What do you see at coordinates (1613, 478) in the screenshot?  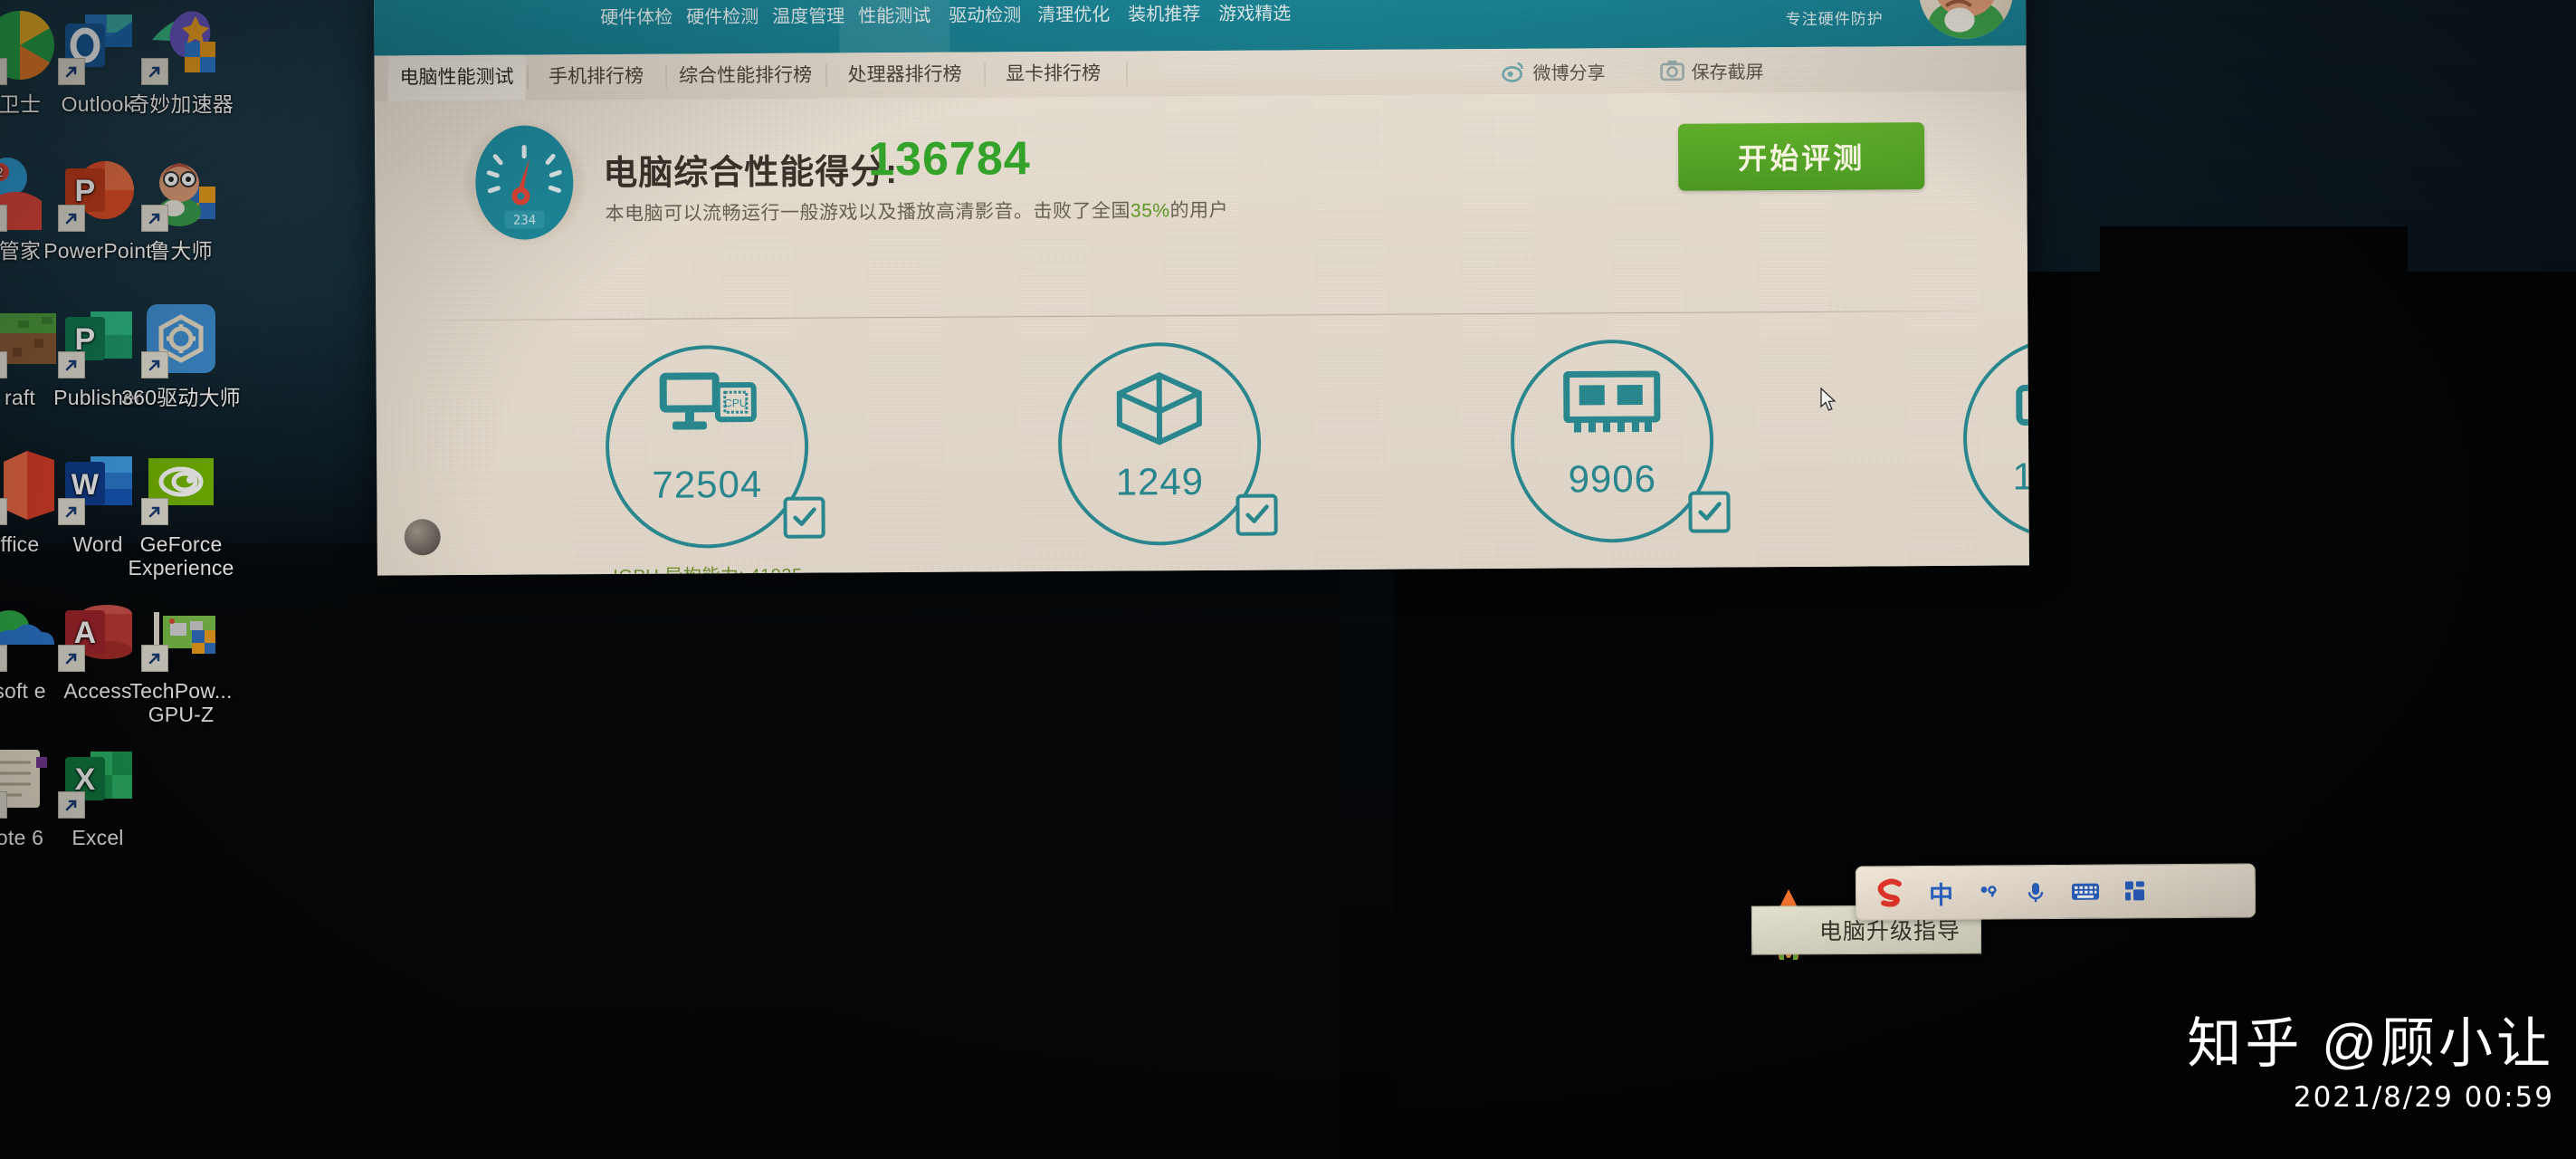 I see `metric-score: 9906` at bounding box center [1613, 478].